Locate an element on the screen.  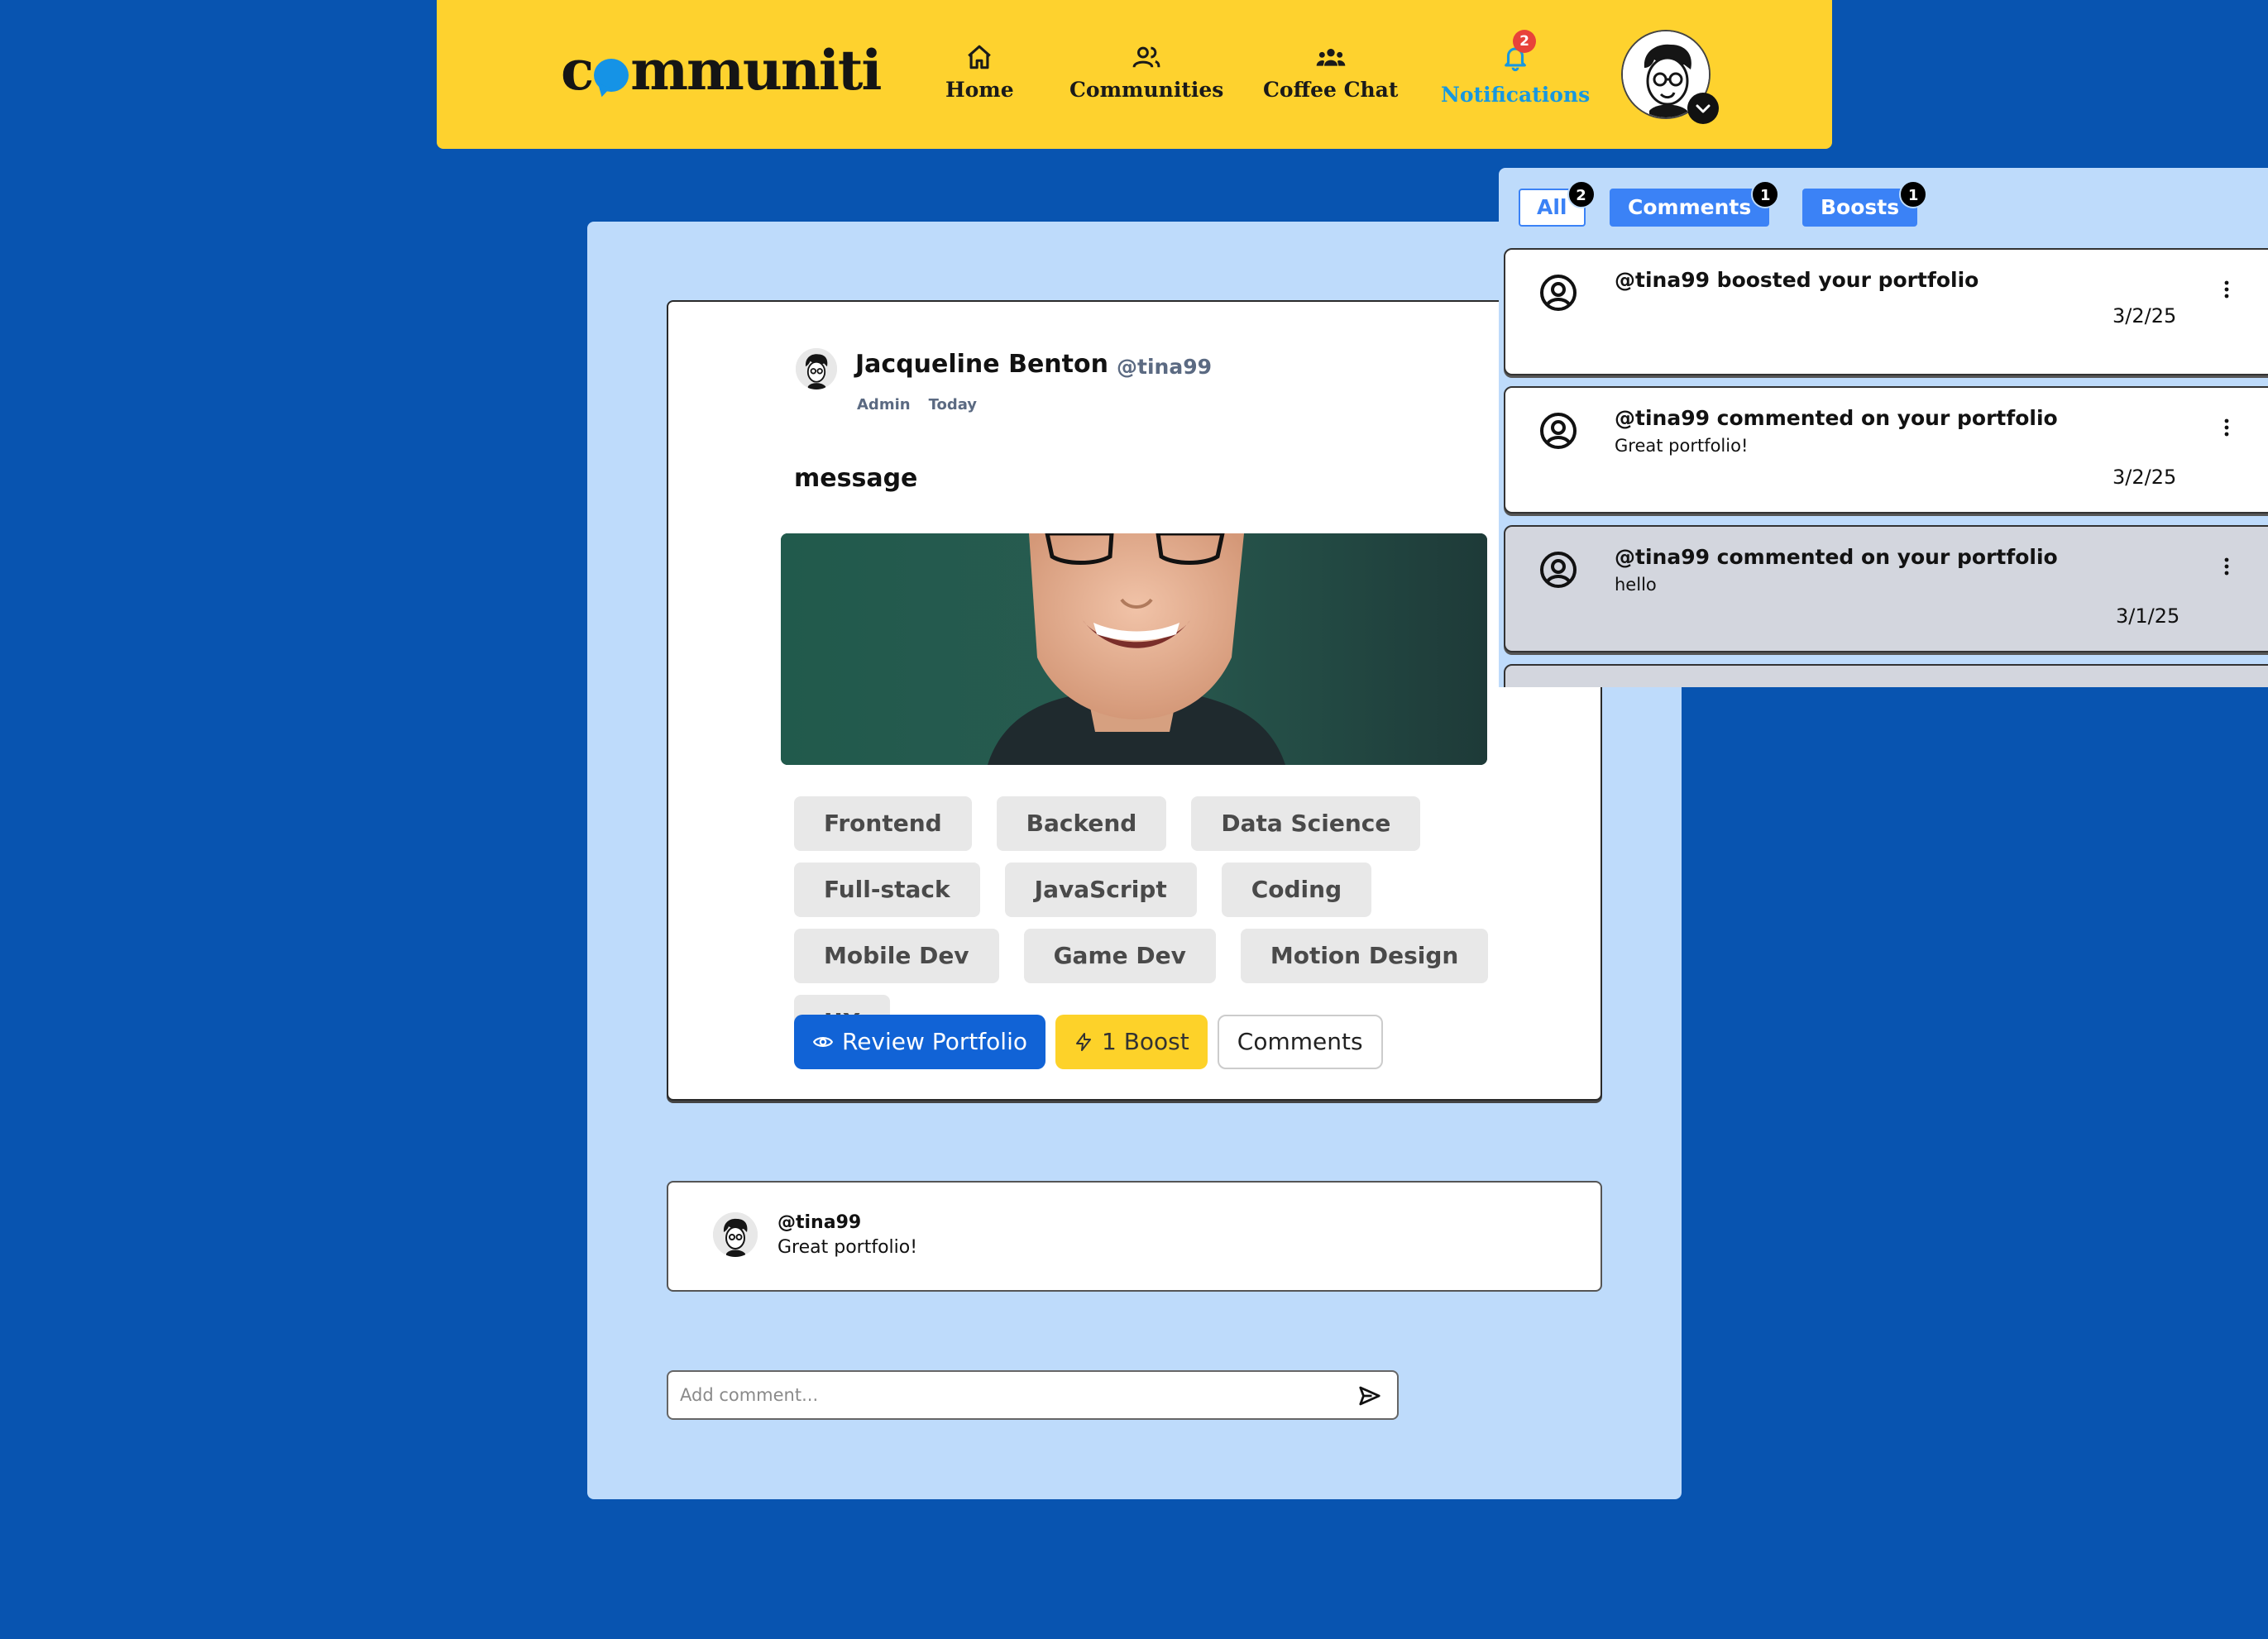
review-portfolio-label: Review Portfolio is located at coordinates (934, 1041).